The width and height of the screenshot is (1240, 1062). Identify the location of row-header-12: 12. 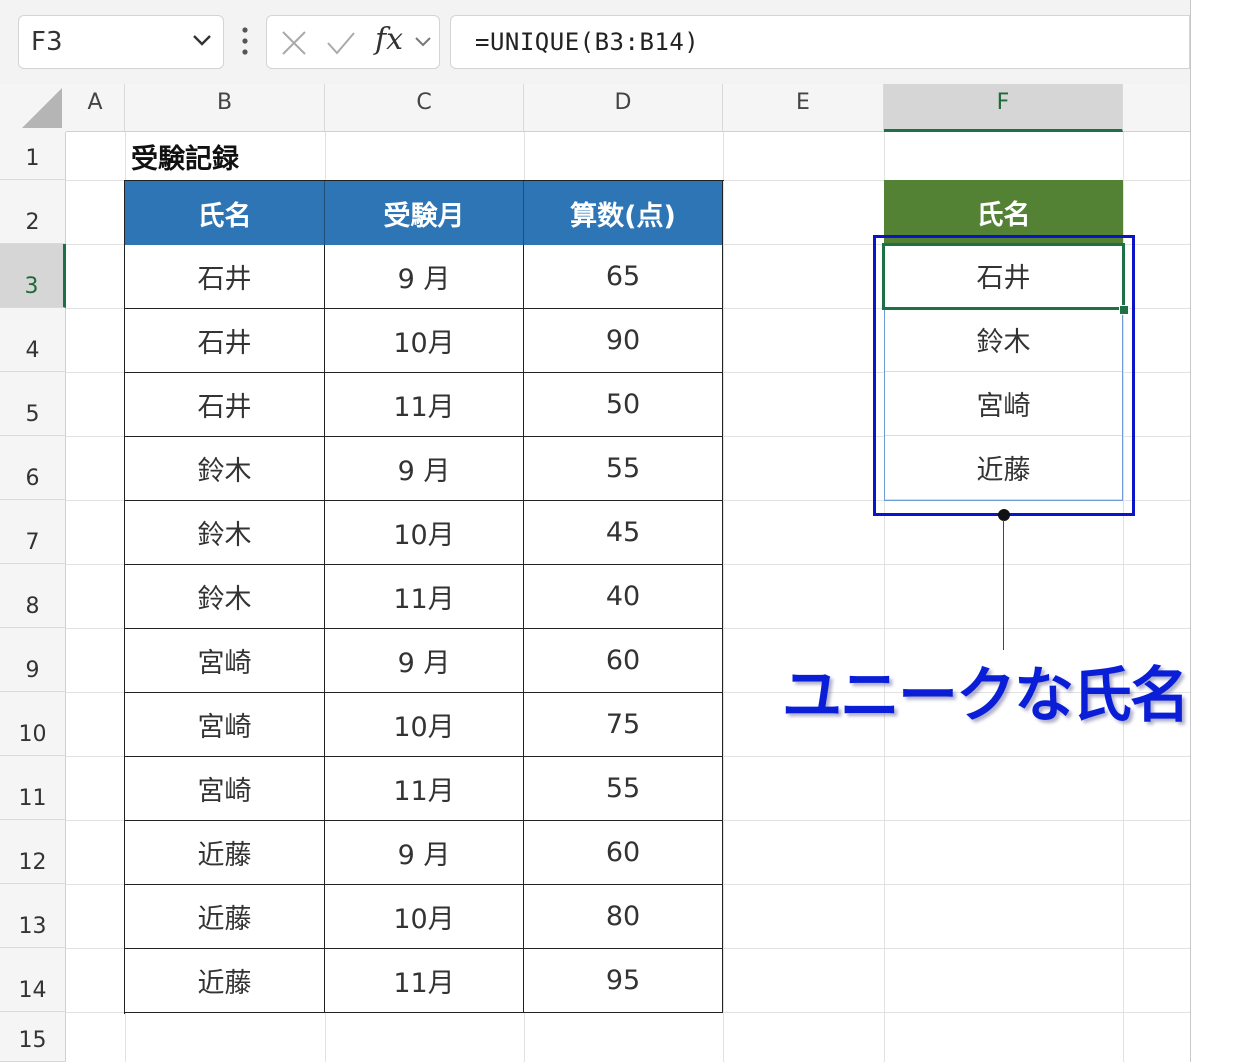
(33, 852).